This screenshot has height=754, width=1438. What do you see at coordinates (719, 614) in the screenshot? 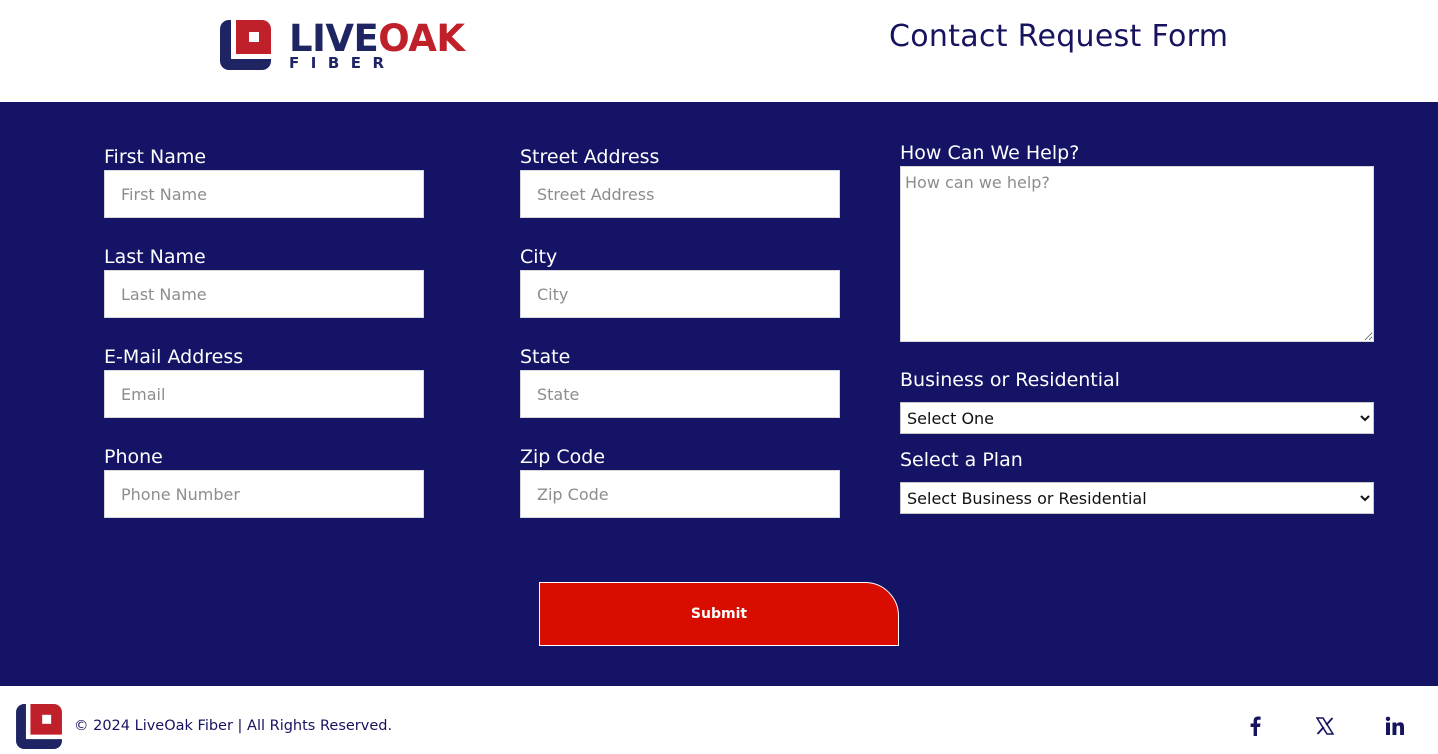
I see `submit-button: Submit` at bounding box center [719, 614].